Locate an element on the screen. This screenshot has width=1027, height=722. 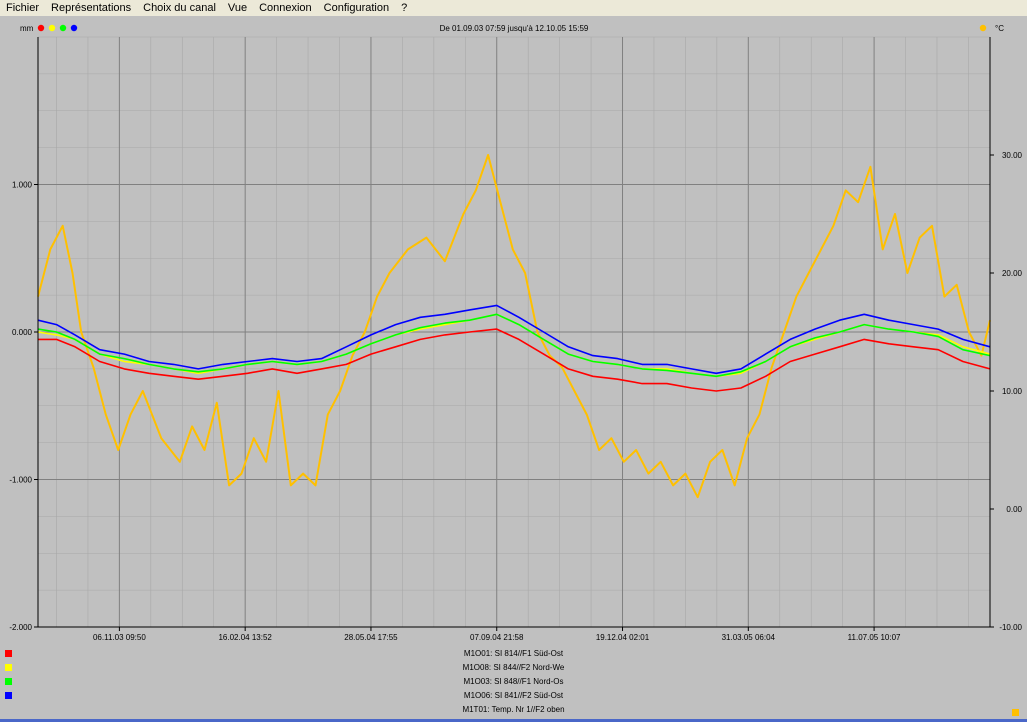
series-dot-yellow is located at coordinates (52, 28).